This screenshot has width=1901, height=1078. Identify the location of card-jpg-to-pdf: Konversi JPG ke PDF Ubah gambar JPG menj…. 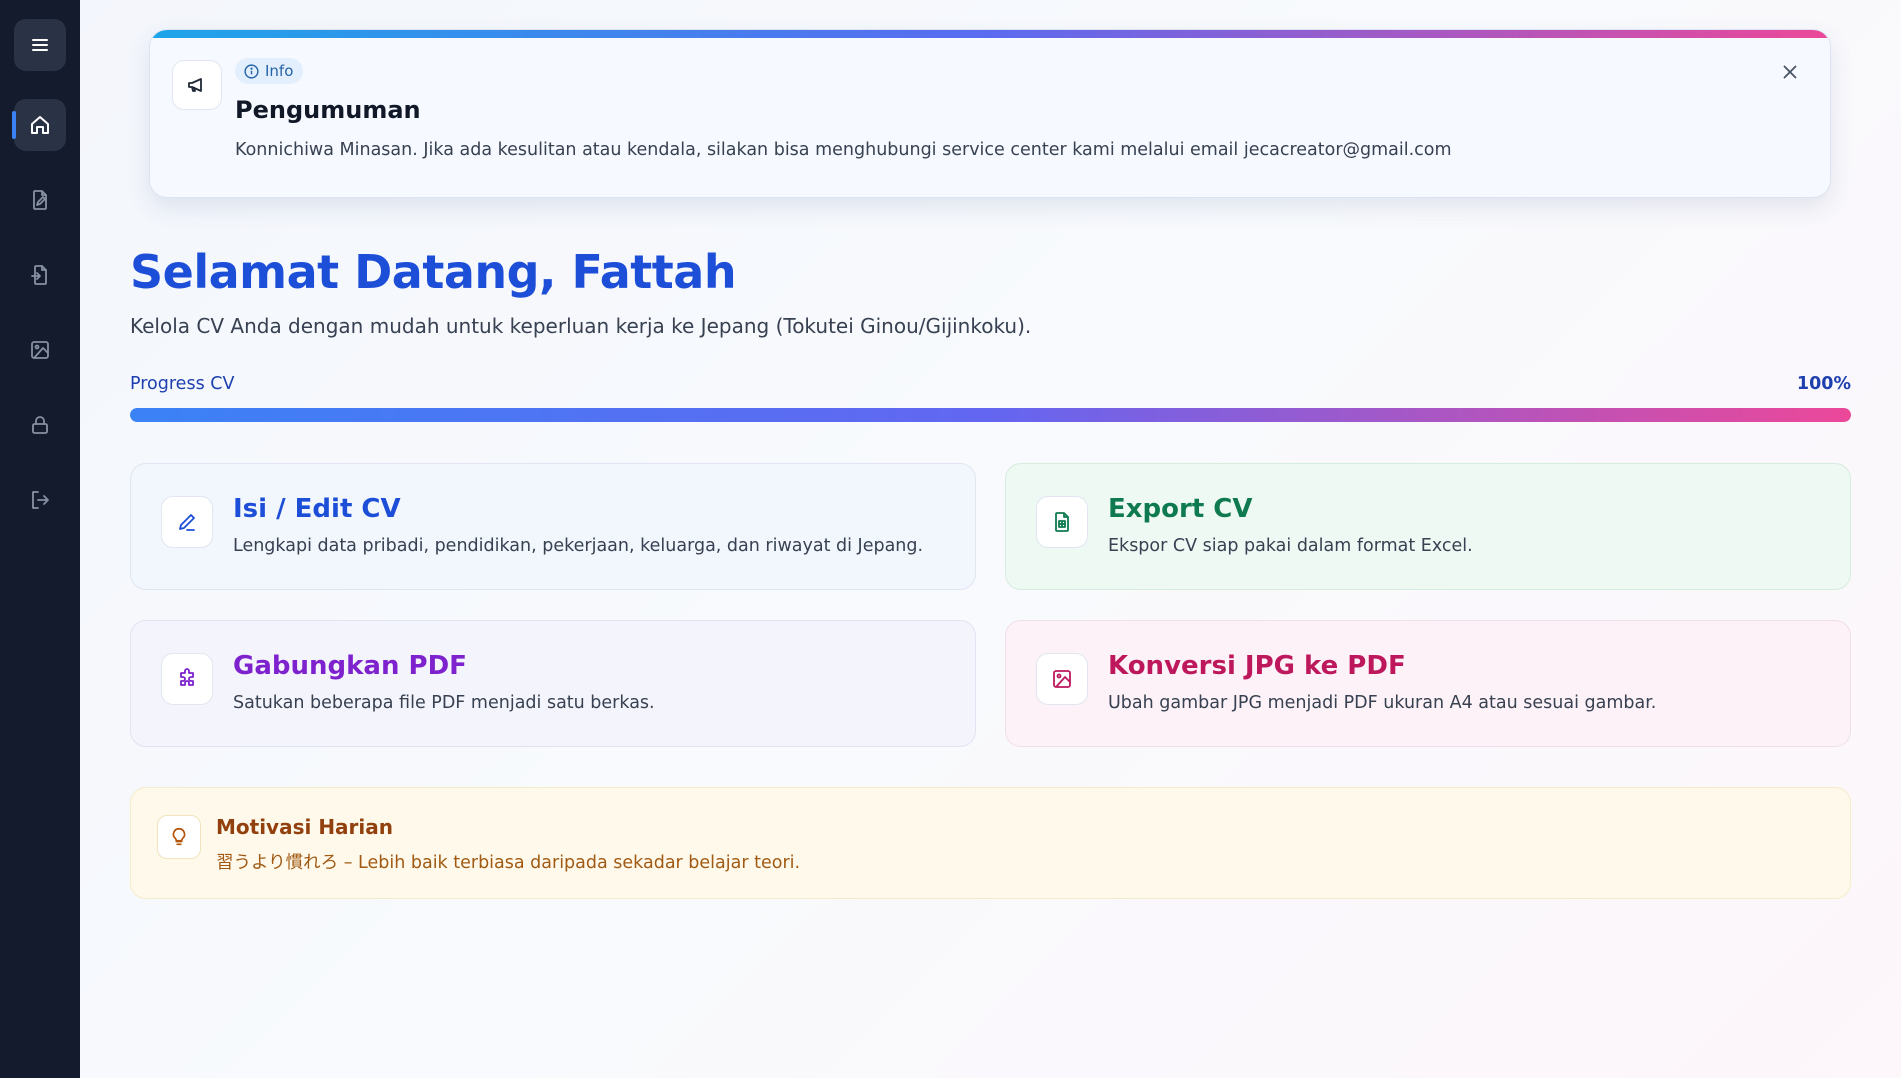
(1428, 683).